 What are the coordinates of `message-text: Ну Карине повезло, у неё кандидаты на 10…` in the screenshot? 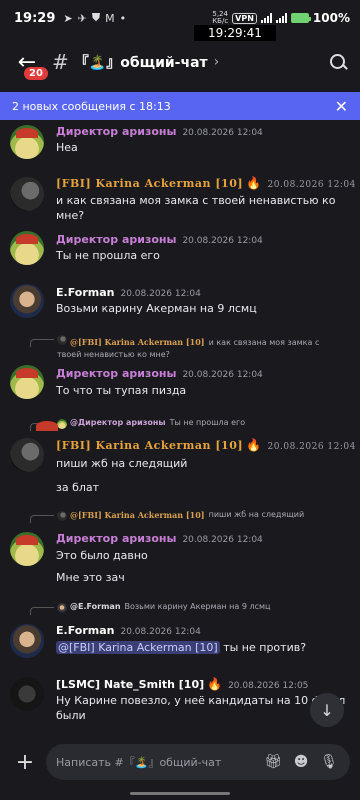 It's located at (201, 700).